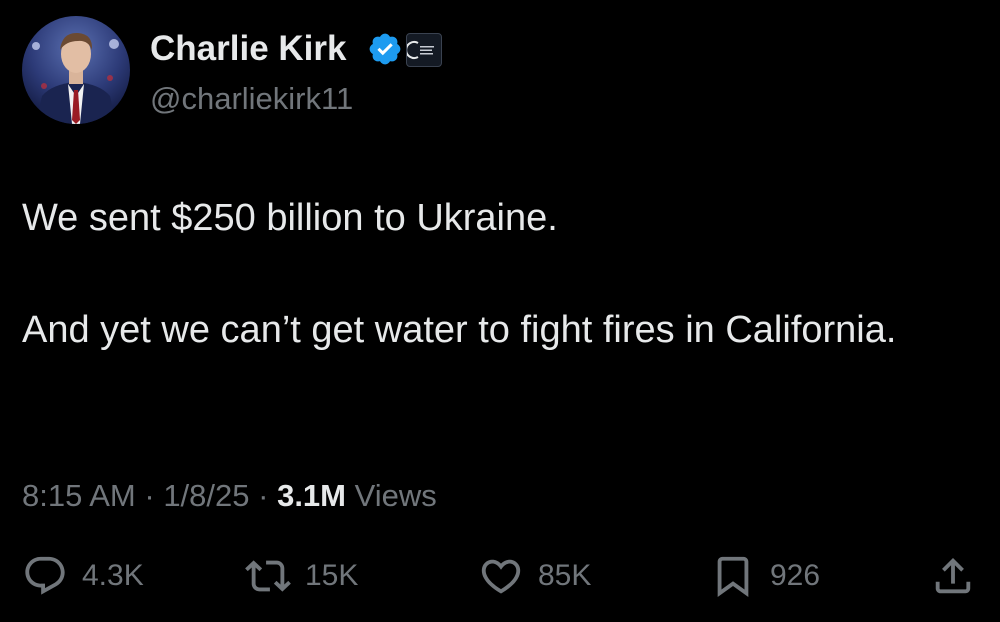 The image size is (1000, 622). I want to click on bookmark-icon, so click(733, 576).